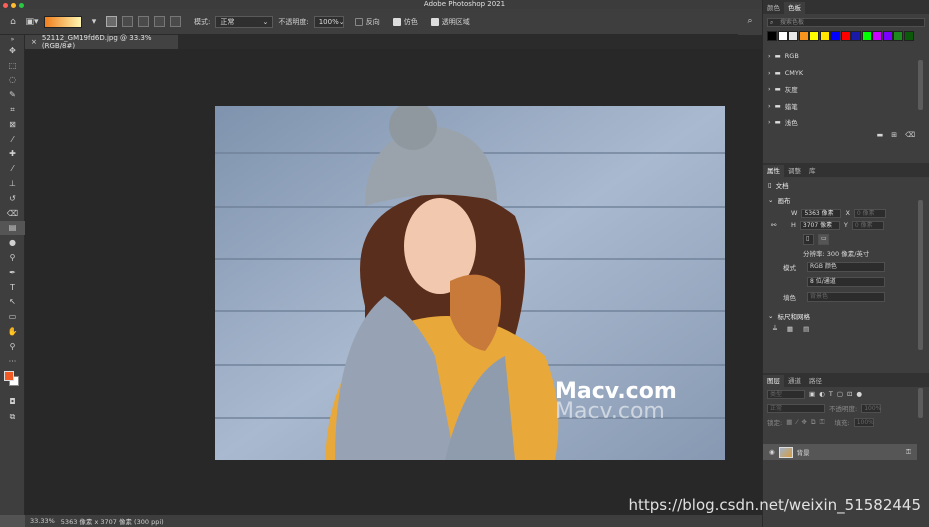 The height and width of the screenshot is (527, 929). Describe the element at coordinates (775, 329) in the screenshot. I see `ruler-icon: ╧` at that location.